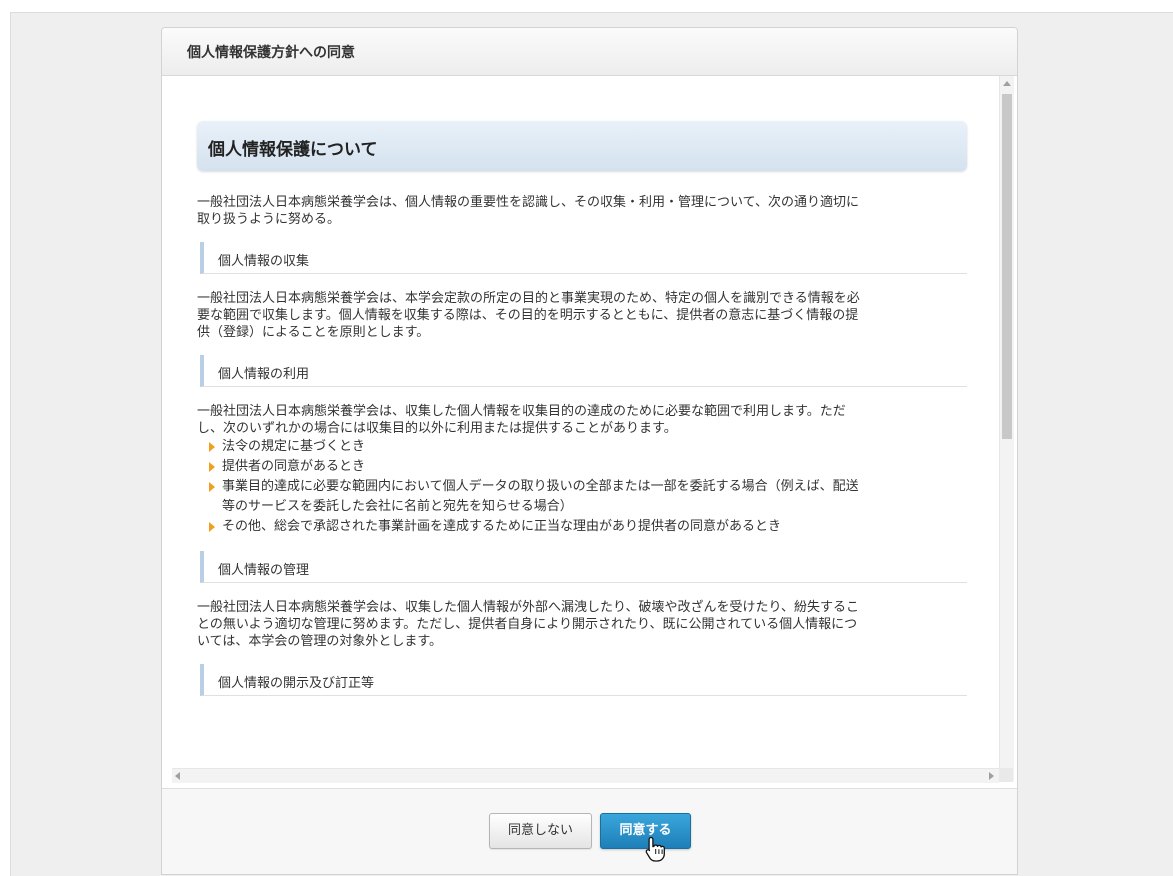  What do you see at coordinates (583, 567) in the screenshot?
I see `section-heading-management: 個人情報の管理` at bounding box center [583, 567].